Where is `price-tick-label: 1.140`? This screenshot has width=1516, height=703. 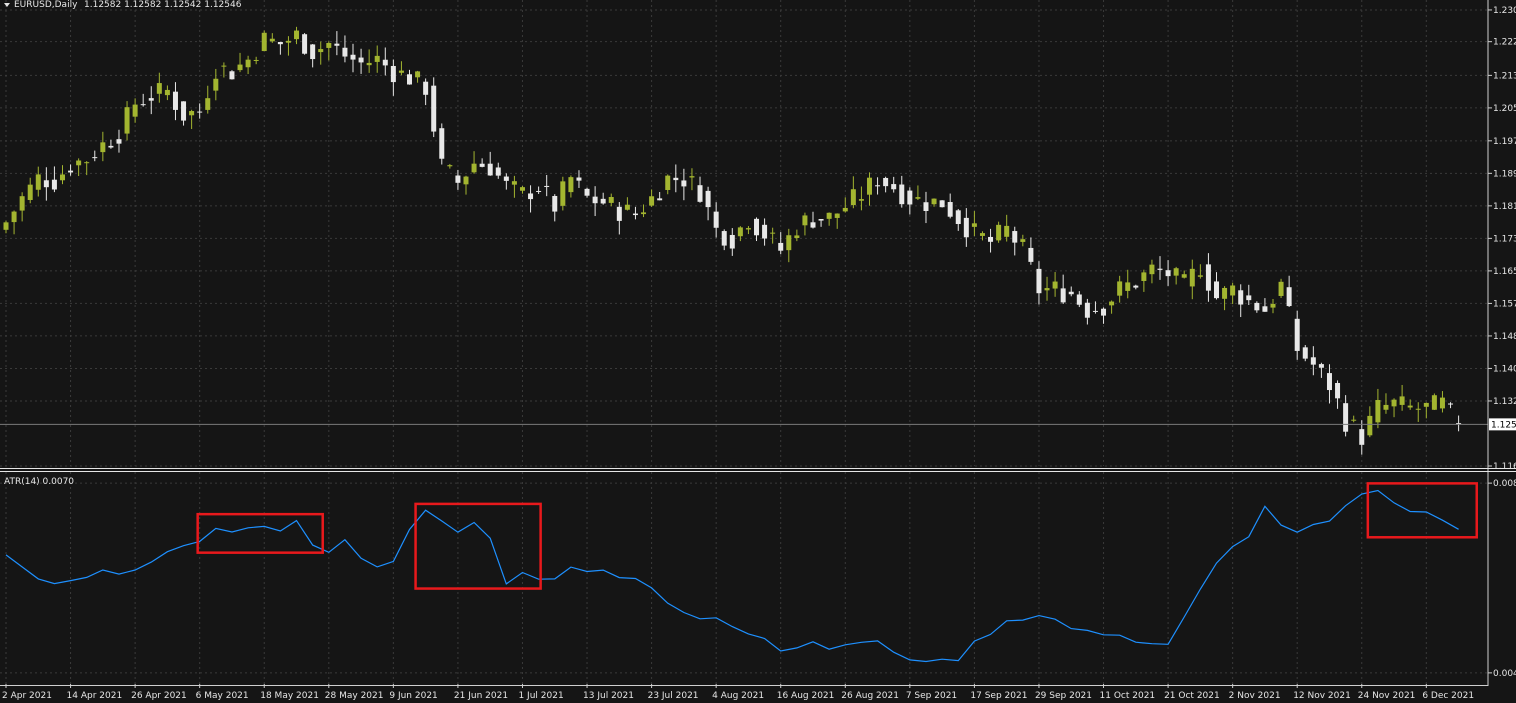 price-tick-label: 1.140 is located at coordinates (1504, 369).